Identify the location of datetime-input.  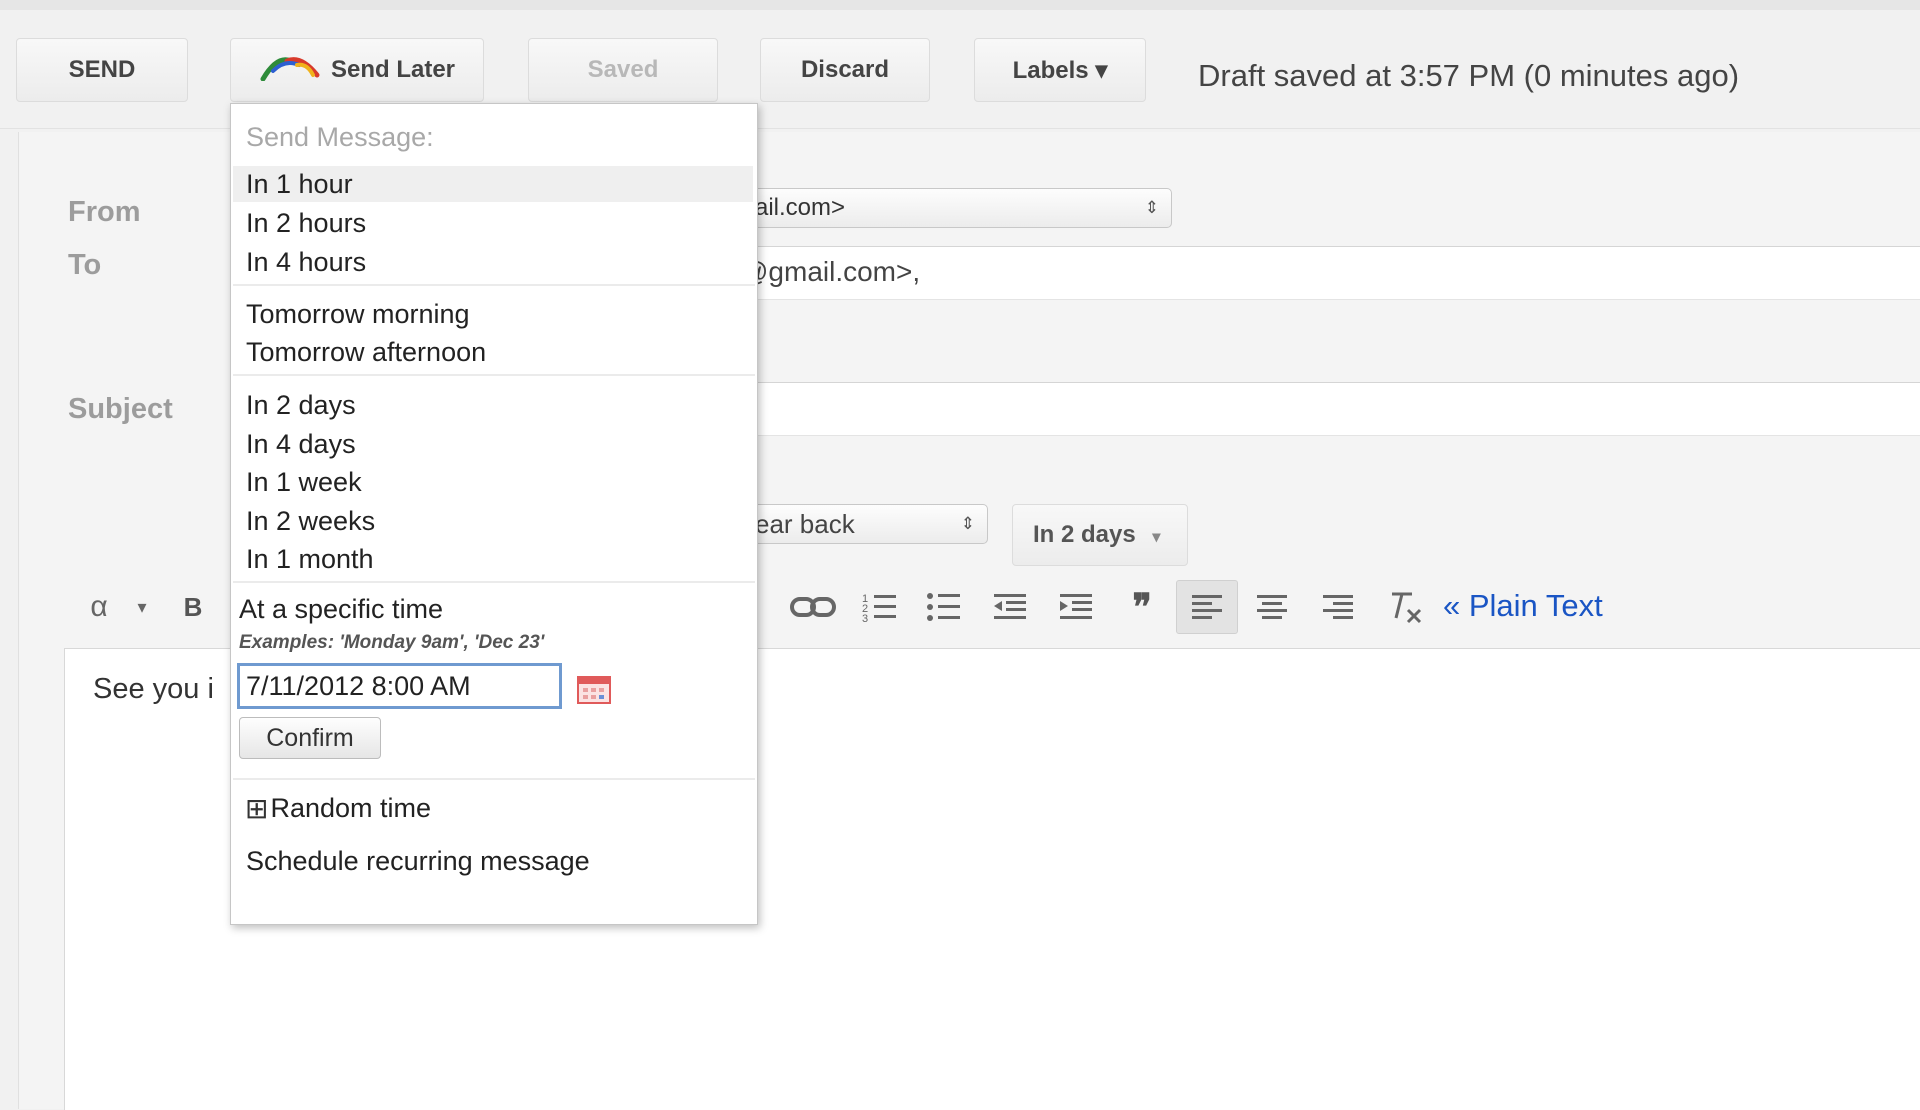
(399, 686).